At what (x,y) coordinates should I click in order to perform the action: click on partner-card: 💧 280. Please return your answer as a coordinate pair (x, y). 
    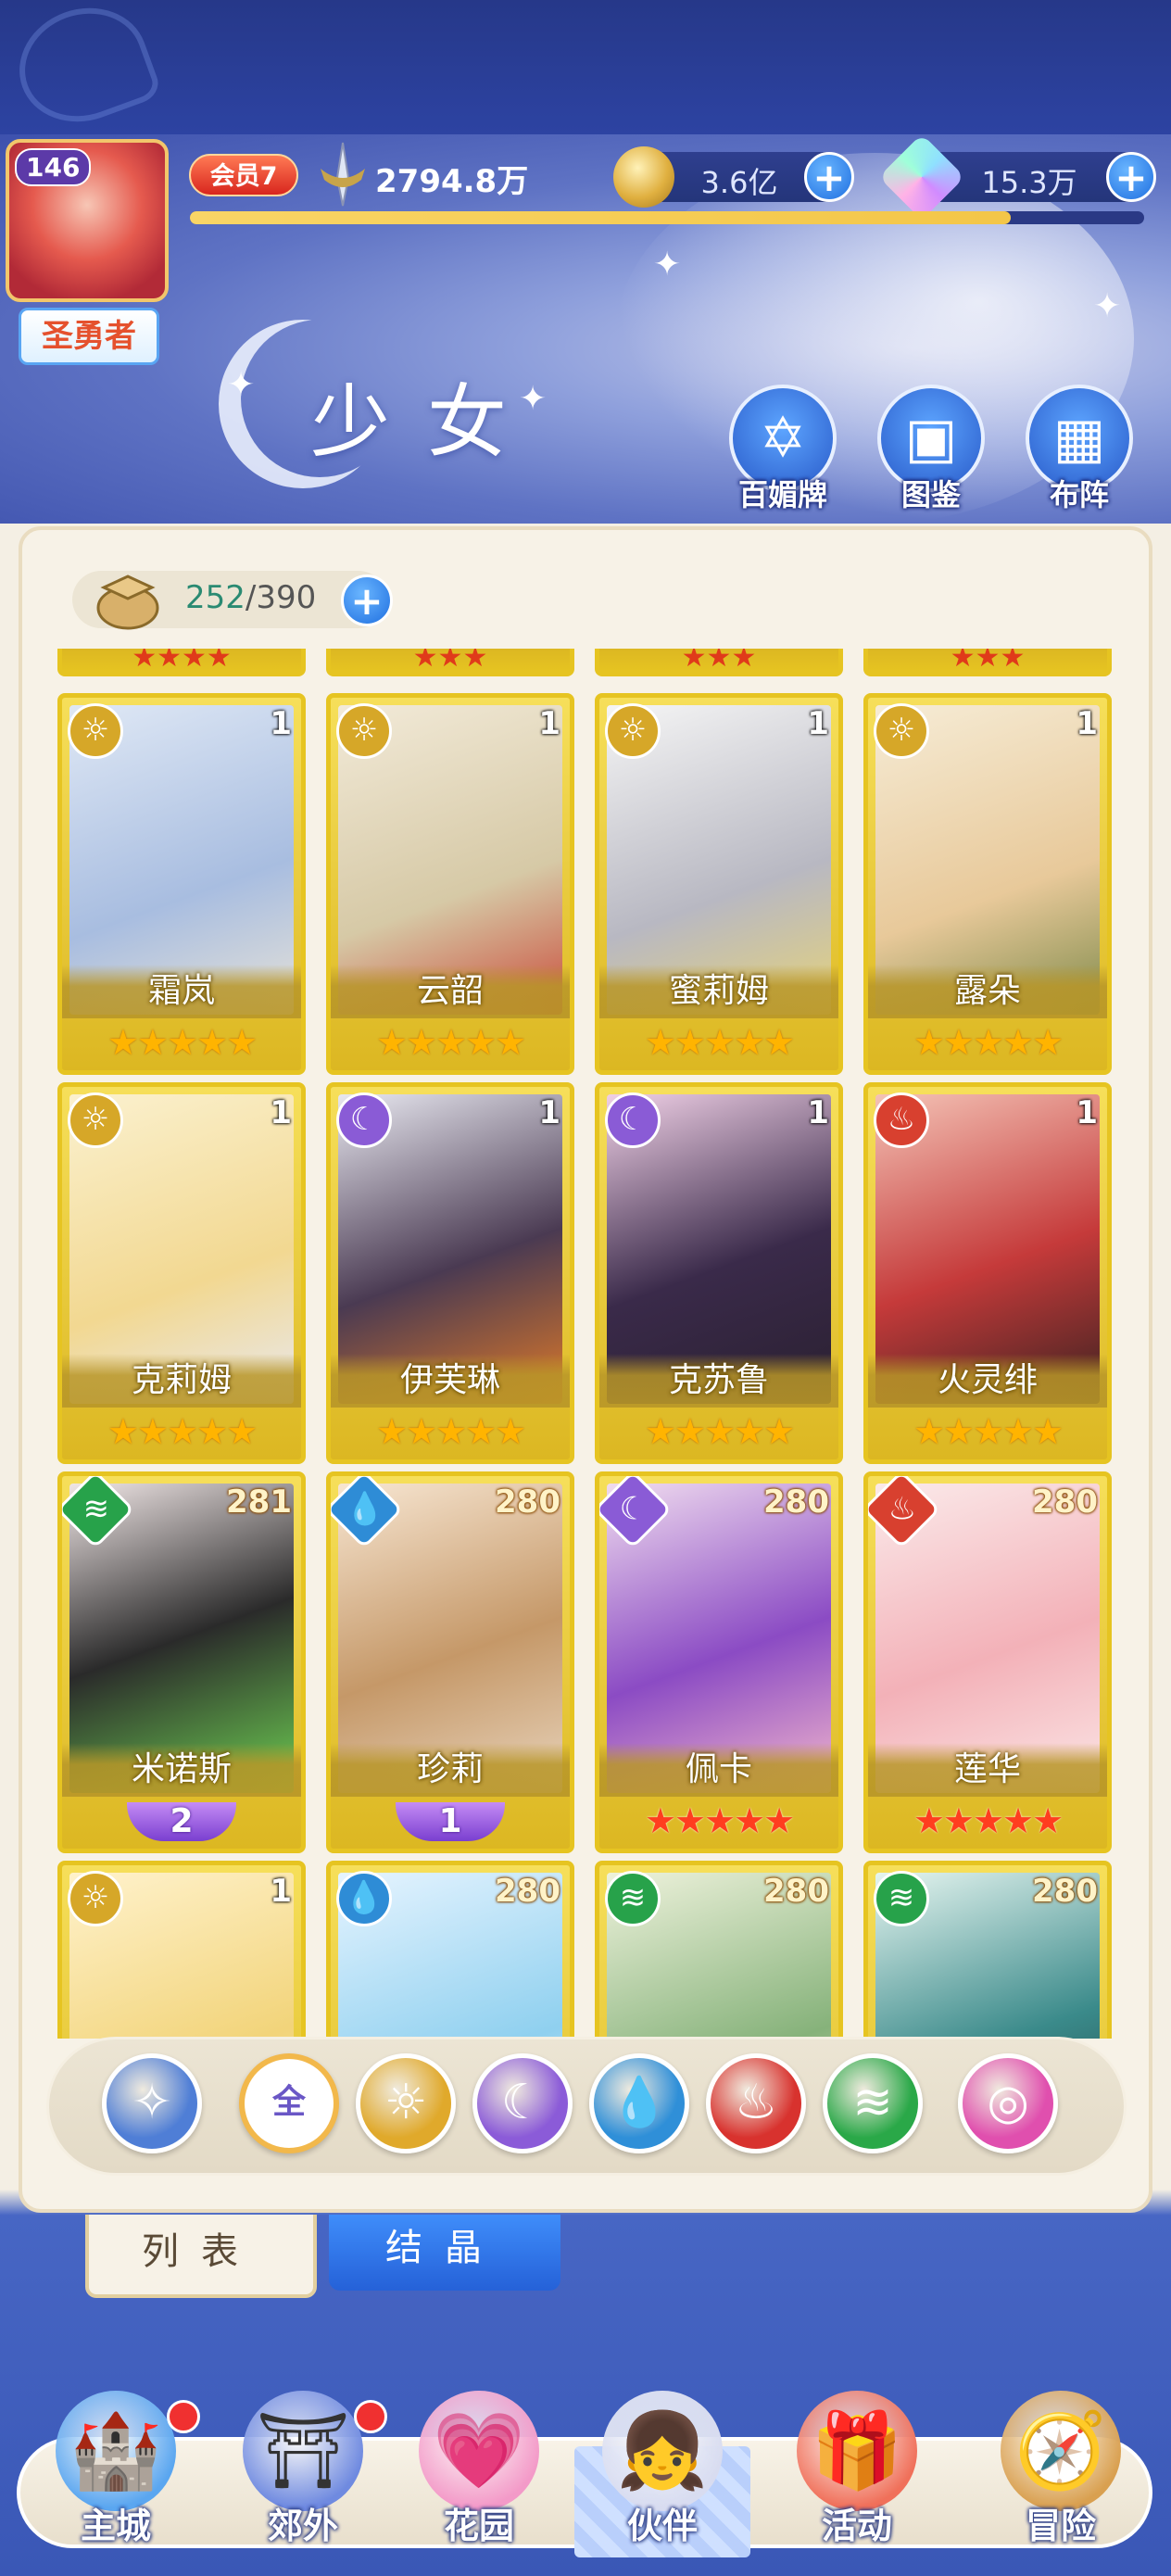
    Looking at the image, I should click on (450, 1950).